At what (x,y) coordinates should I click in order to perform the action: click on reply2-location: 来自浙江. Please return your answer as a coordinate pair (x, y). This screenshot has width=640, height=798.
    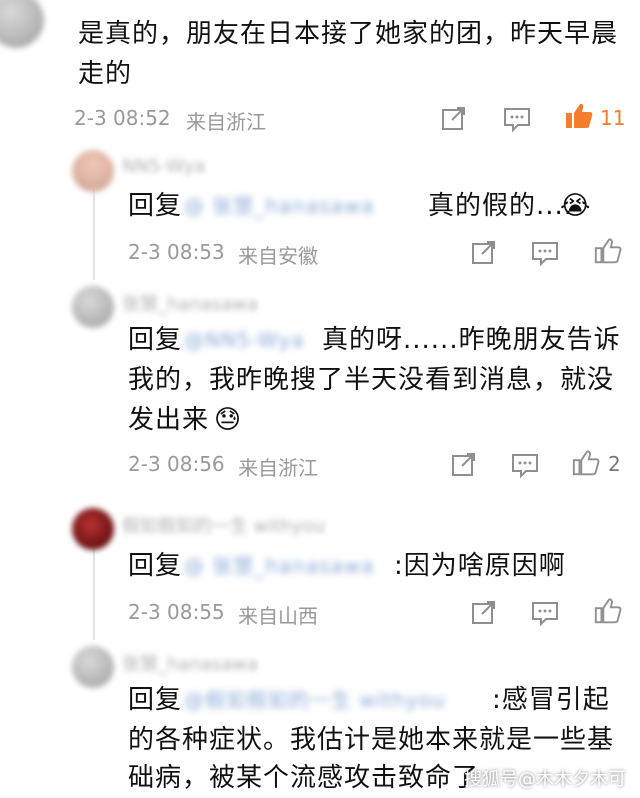
    Looking at the image, I should click on (278, 468).